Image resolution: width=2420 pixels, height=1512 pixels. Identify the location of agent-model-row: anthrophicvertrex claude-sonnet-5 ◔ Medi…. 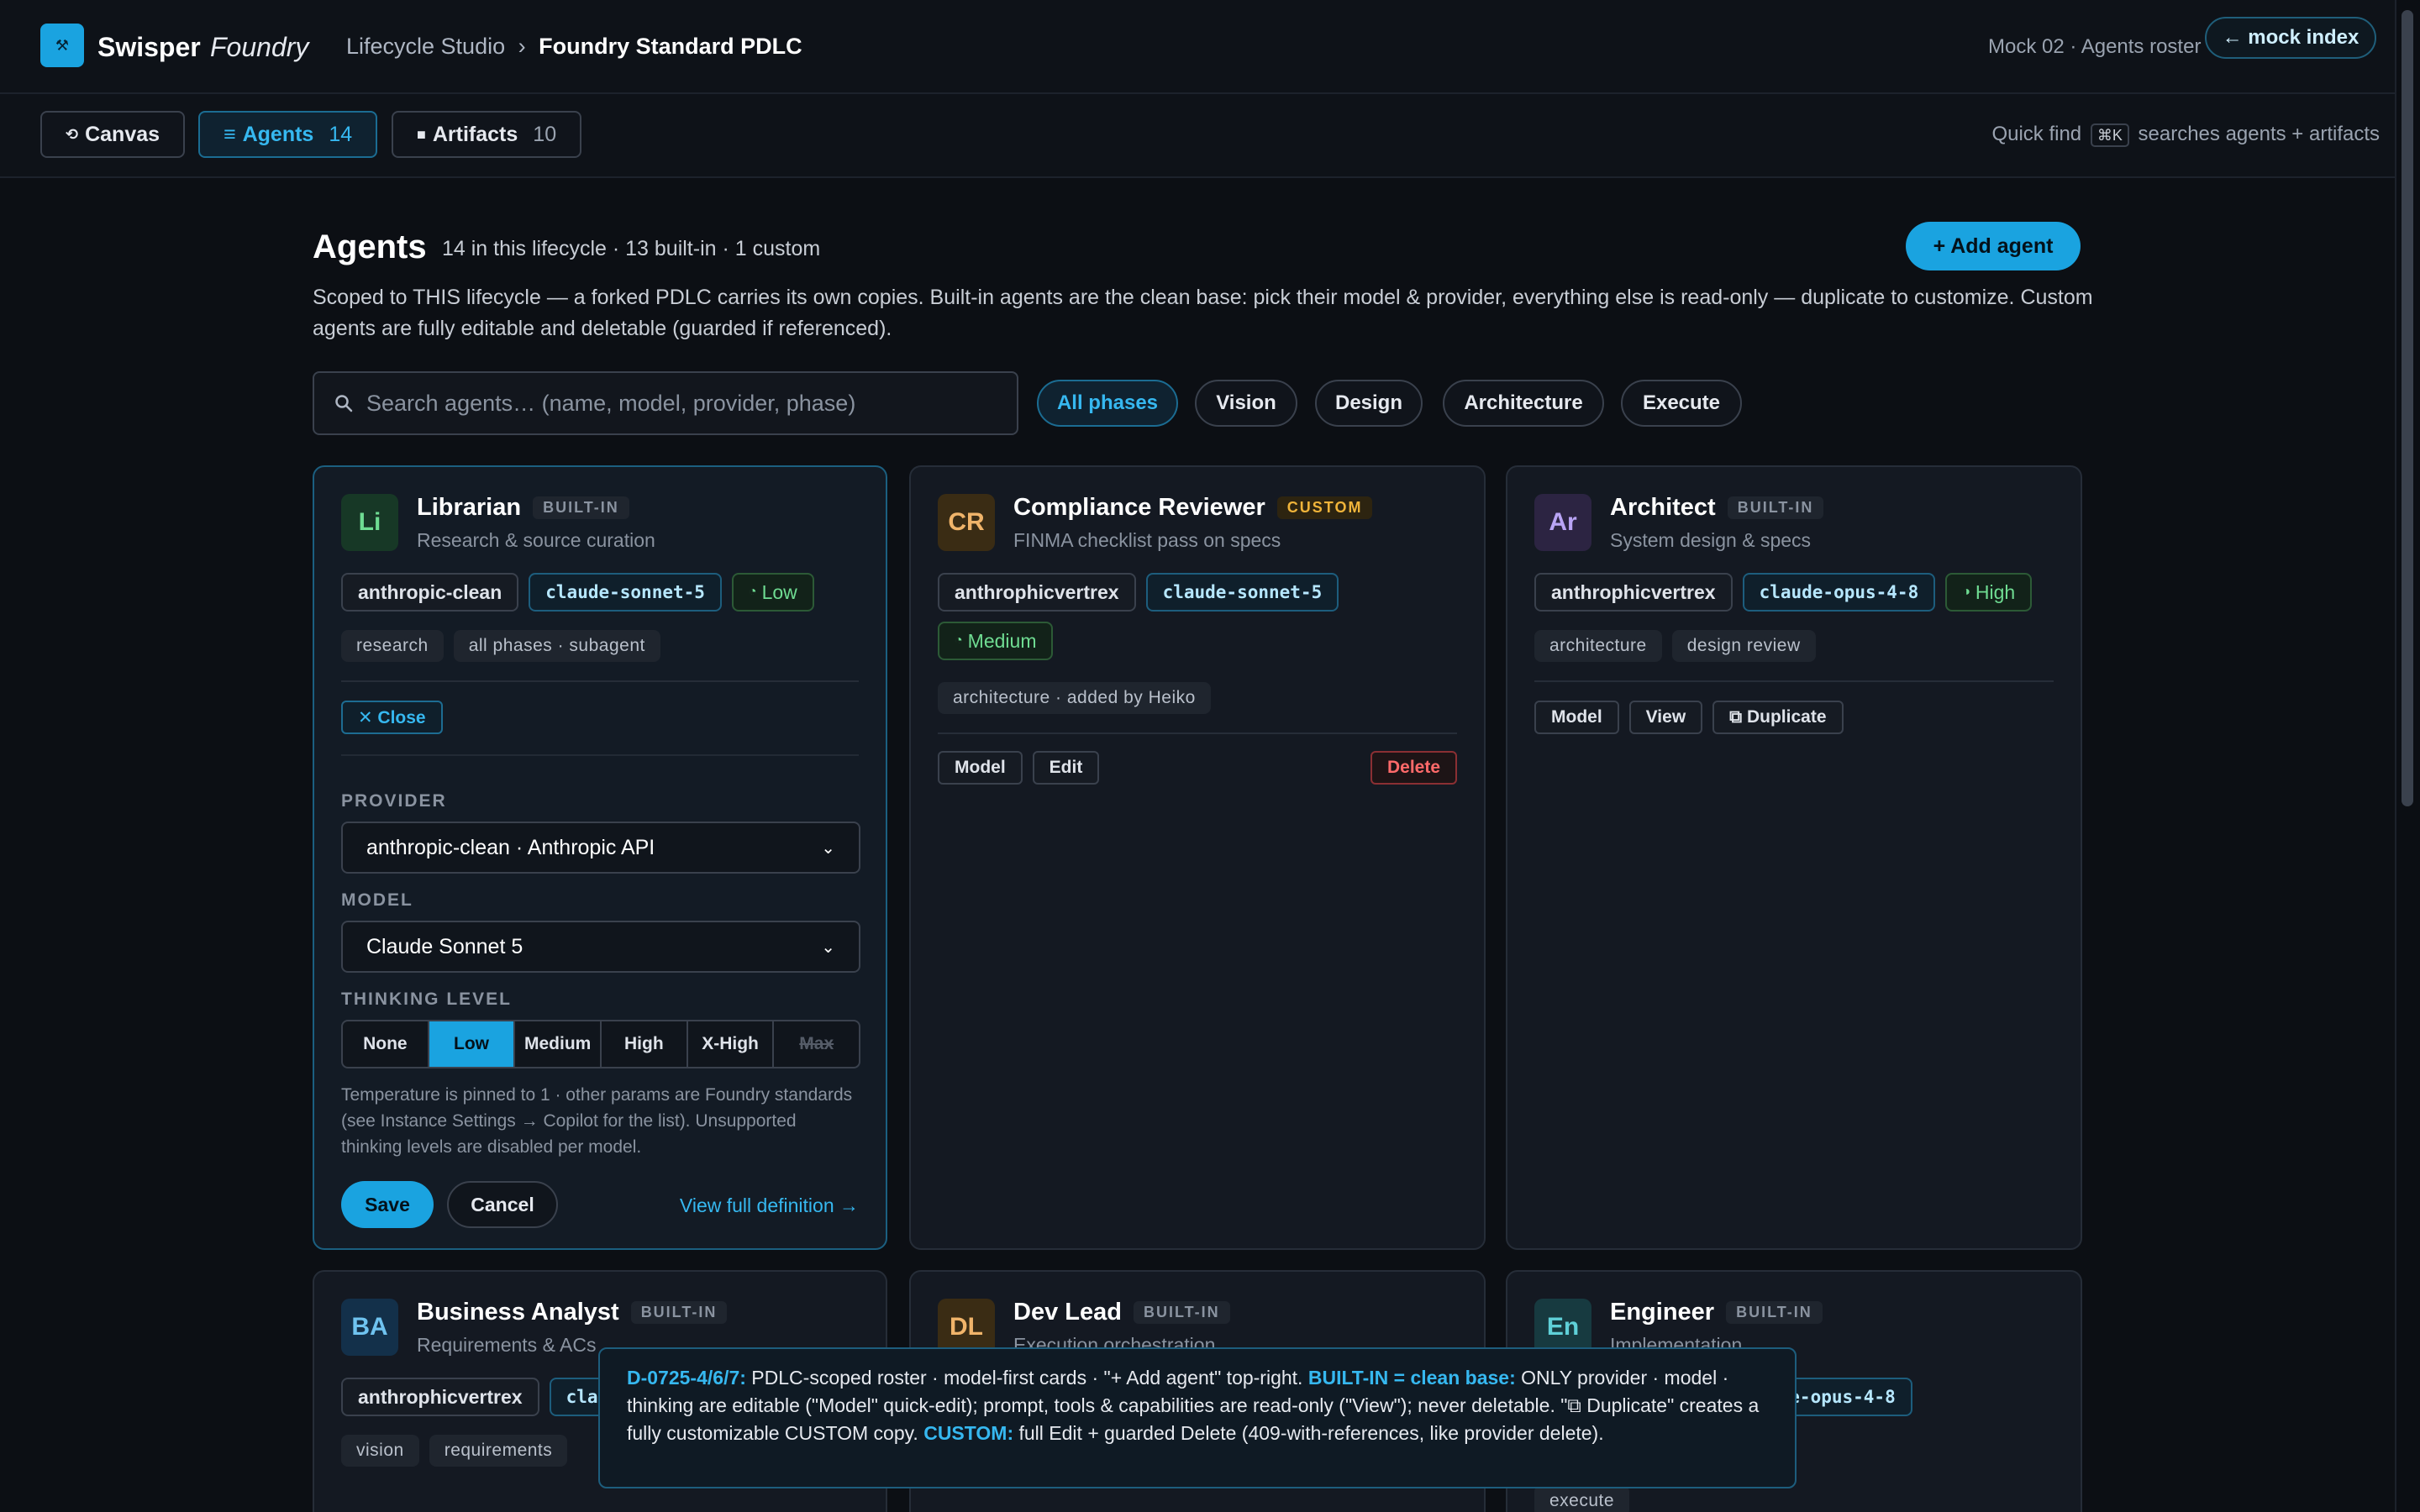
(1198, 616).